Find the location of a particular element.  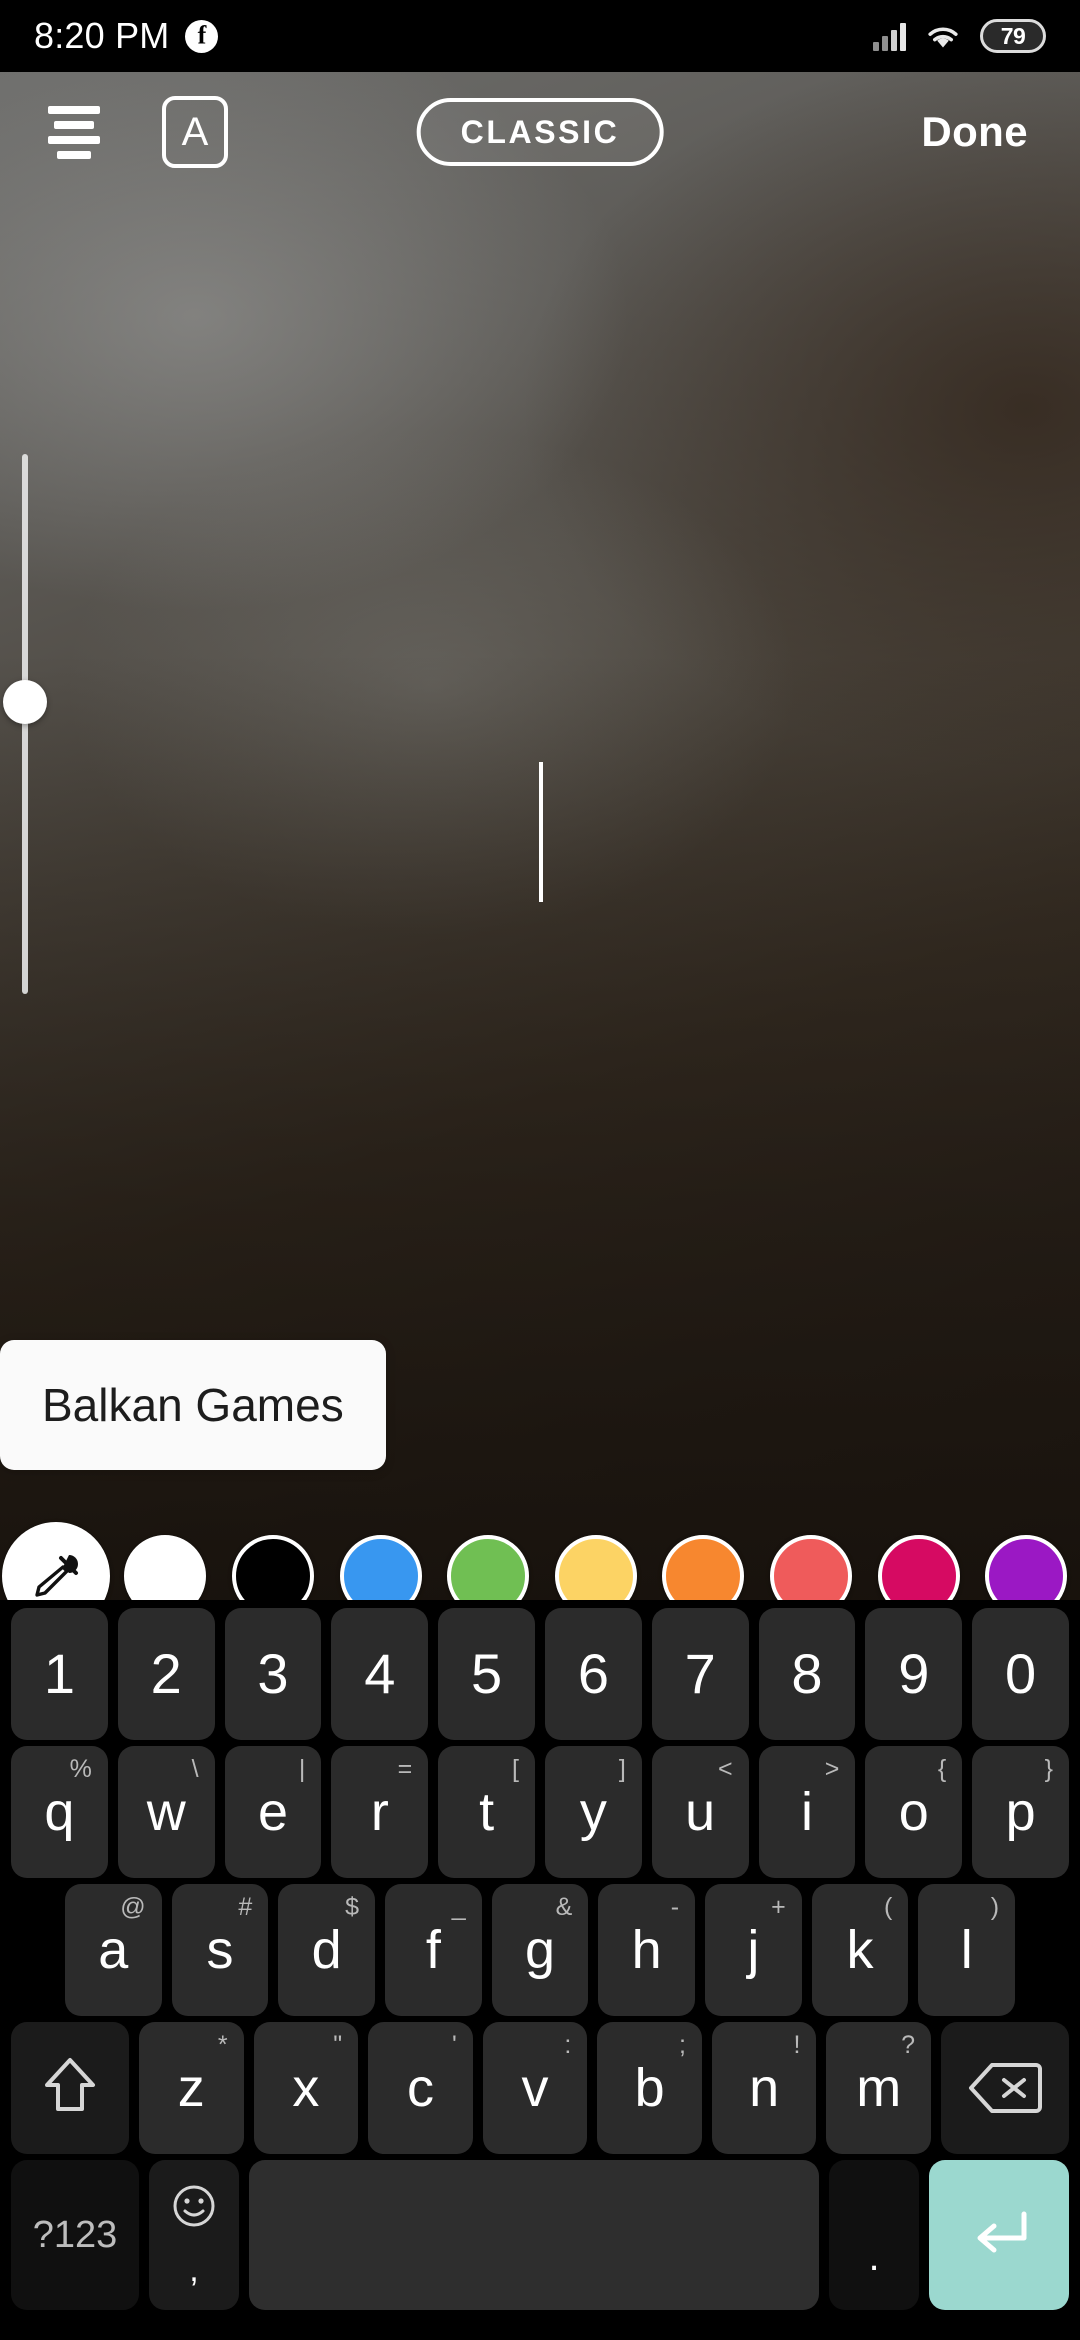

key-o: {o is located at coordinates (914, 1812).